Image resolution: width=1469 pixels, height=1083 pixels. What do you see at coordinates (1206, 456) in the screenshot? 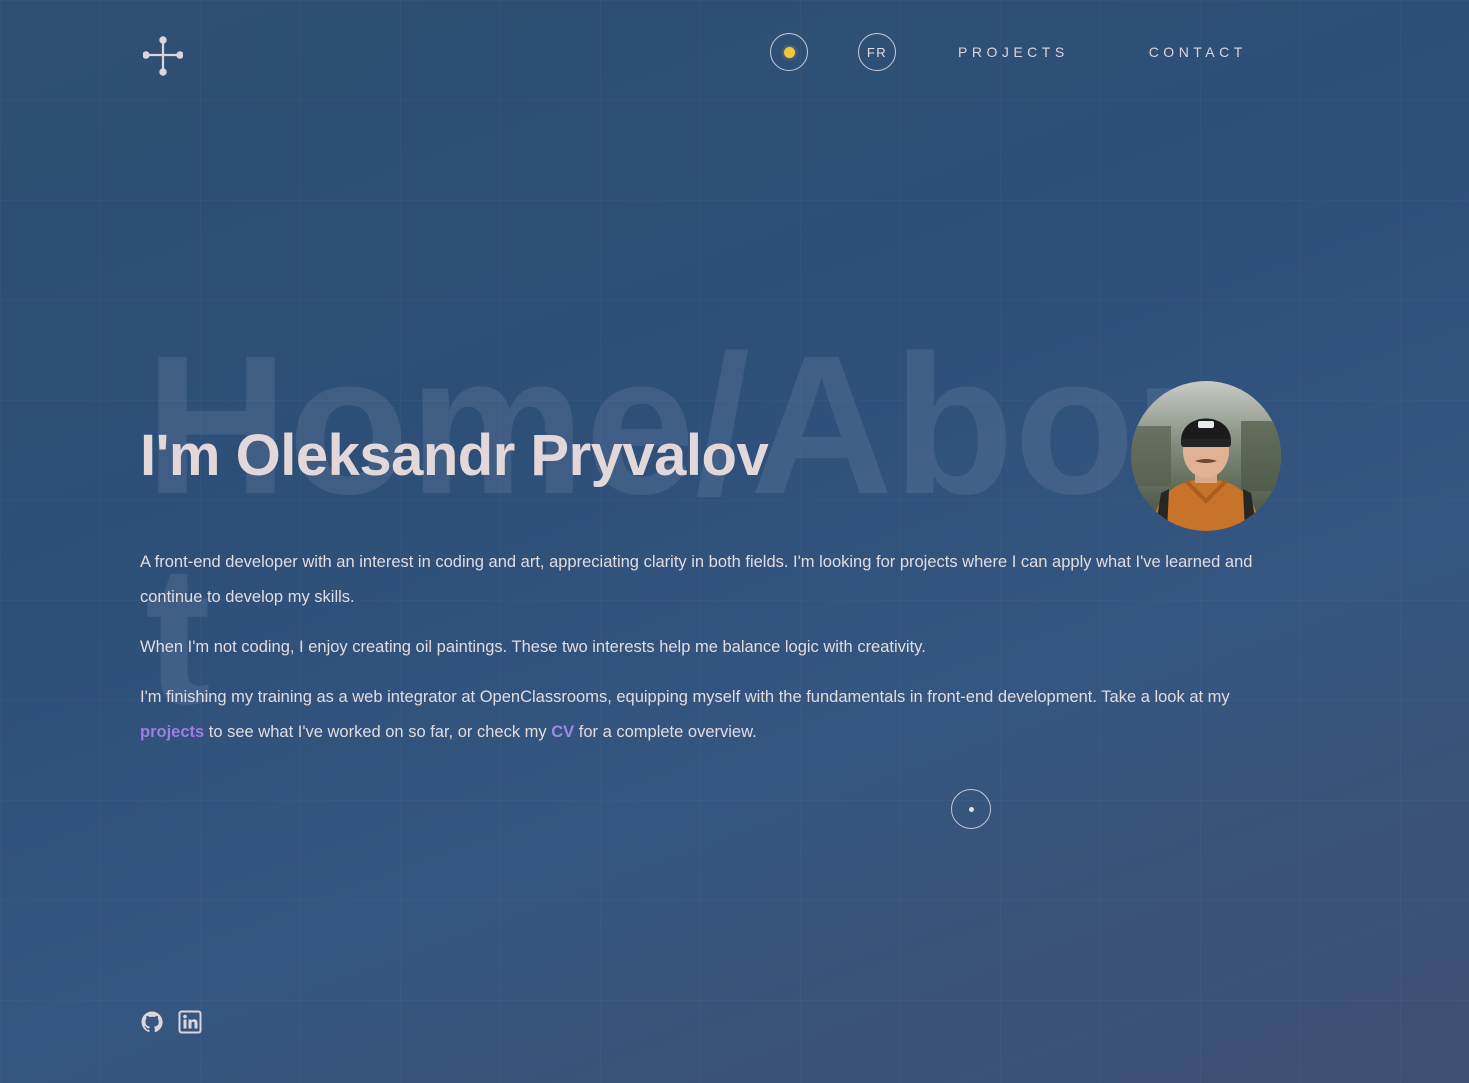
I see `avatar` at bounding box center [1206, 456].